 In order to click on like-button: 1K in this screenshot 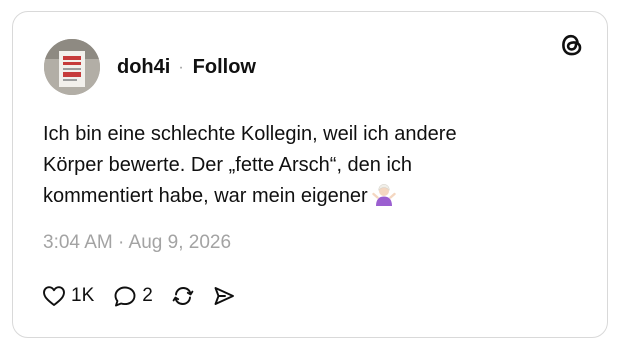, I will do `click(68, 296)`.